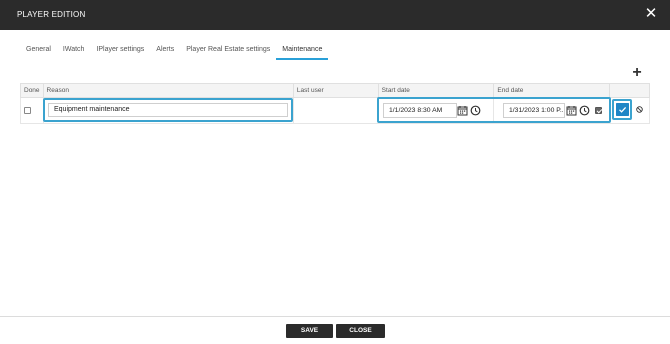  What do you see at coordinates (462, 110) in the screenshot?
I see `start-calendar-icon` at bounding box center [462, 110].